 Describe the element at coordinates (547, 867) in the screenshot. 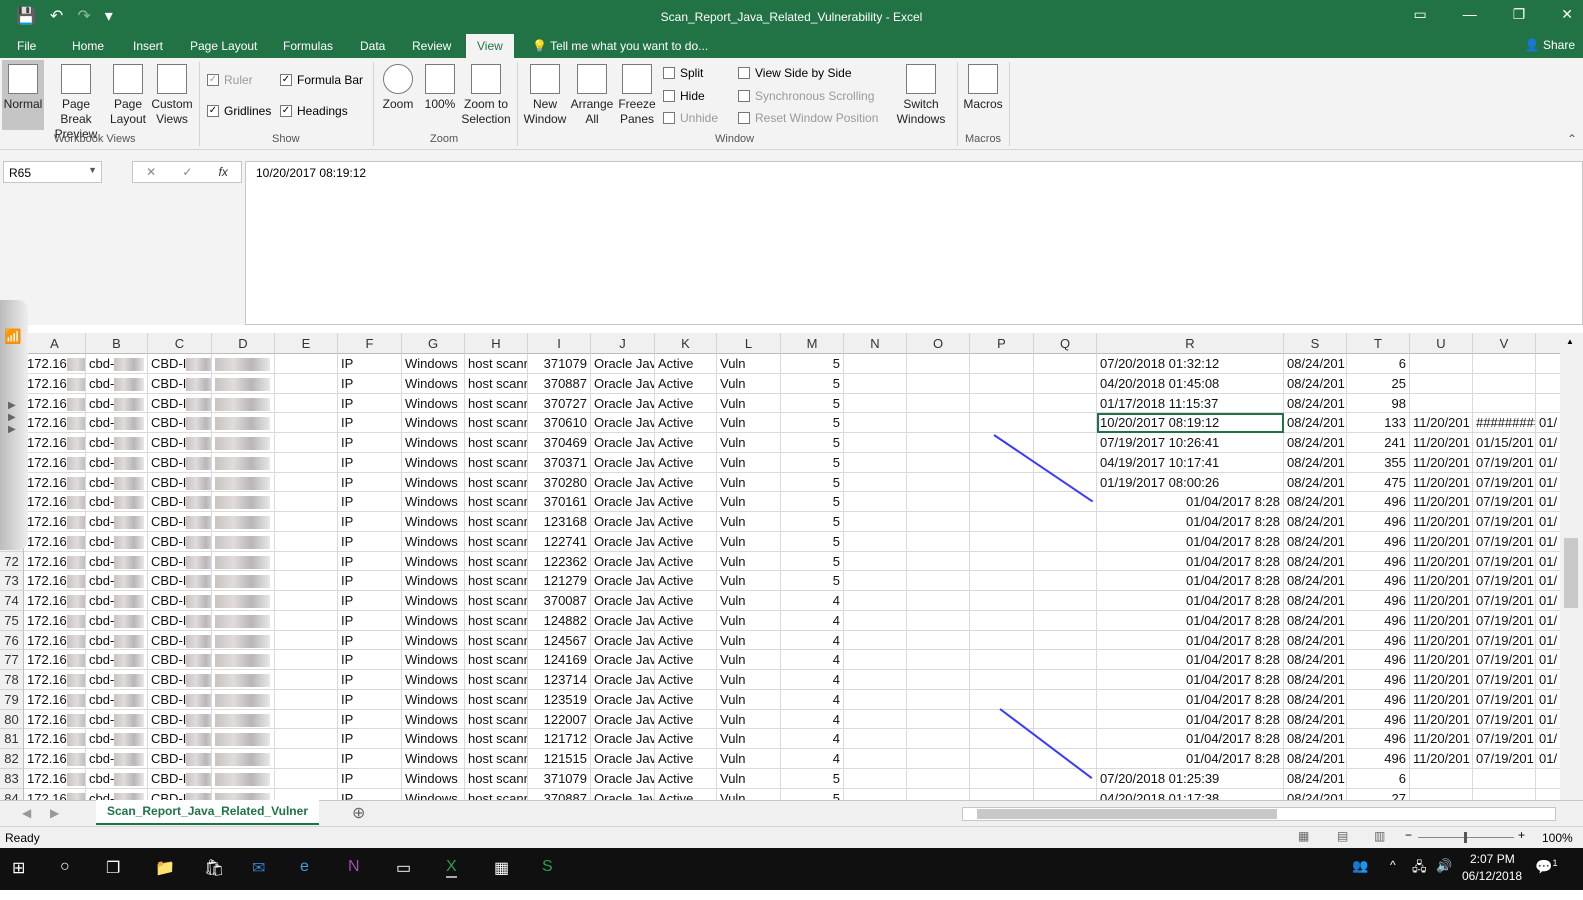

I see `app-icon: S` at that location.